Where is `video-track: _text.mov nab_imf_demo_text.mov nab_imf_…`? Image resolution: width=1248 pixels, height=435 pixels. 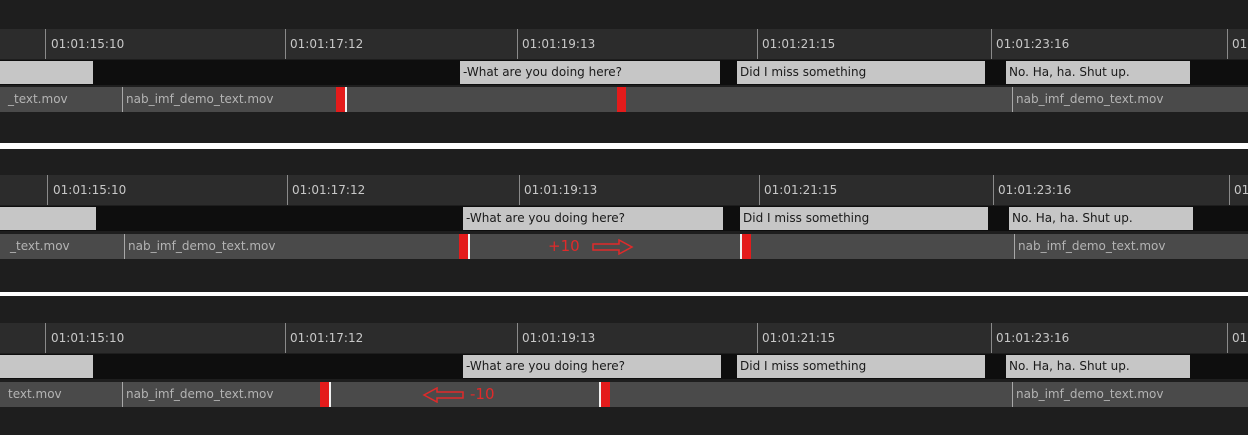 video-track: _text.mov nab_imf_demo_text.mov nab_imf_… is located at coordinates (624, 99).